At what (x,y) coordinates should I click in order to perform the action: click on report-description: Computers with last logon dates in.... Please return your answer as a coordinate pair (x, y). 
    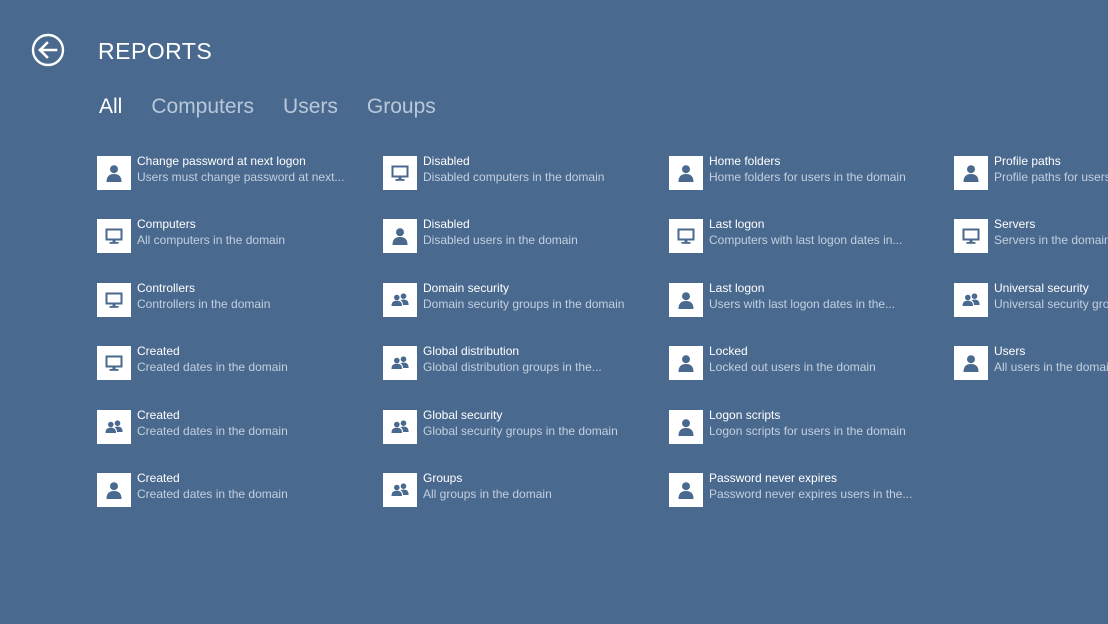
    Looking at the image, I should click on (806, 240).